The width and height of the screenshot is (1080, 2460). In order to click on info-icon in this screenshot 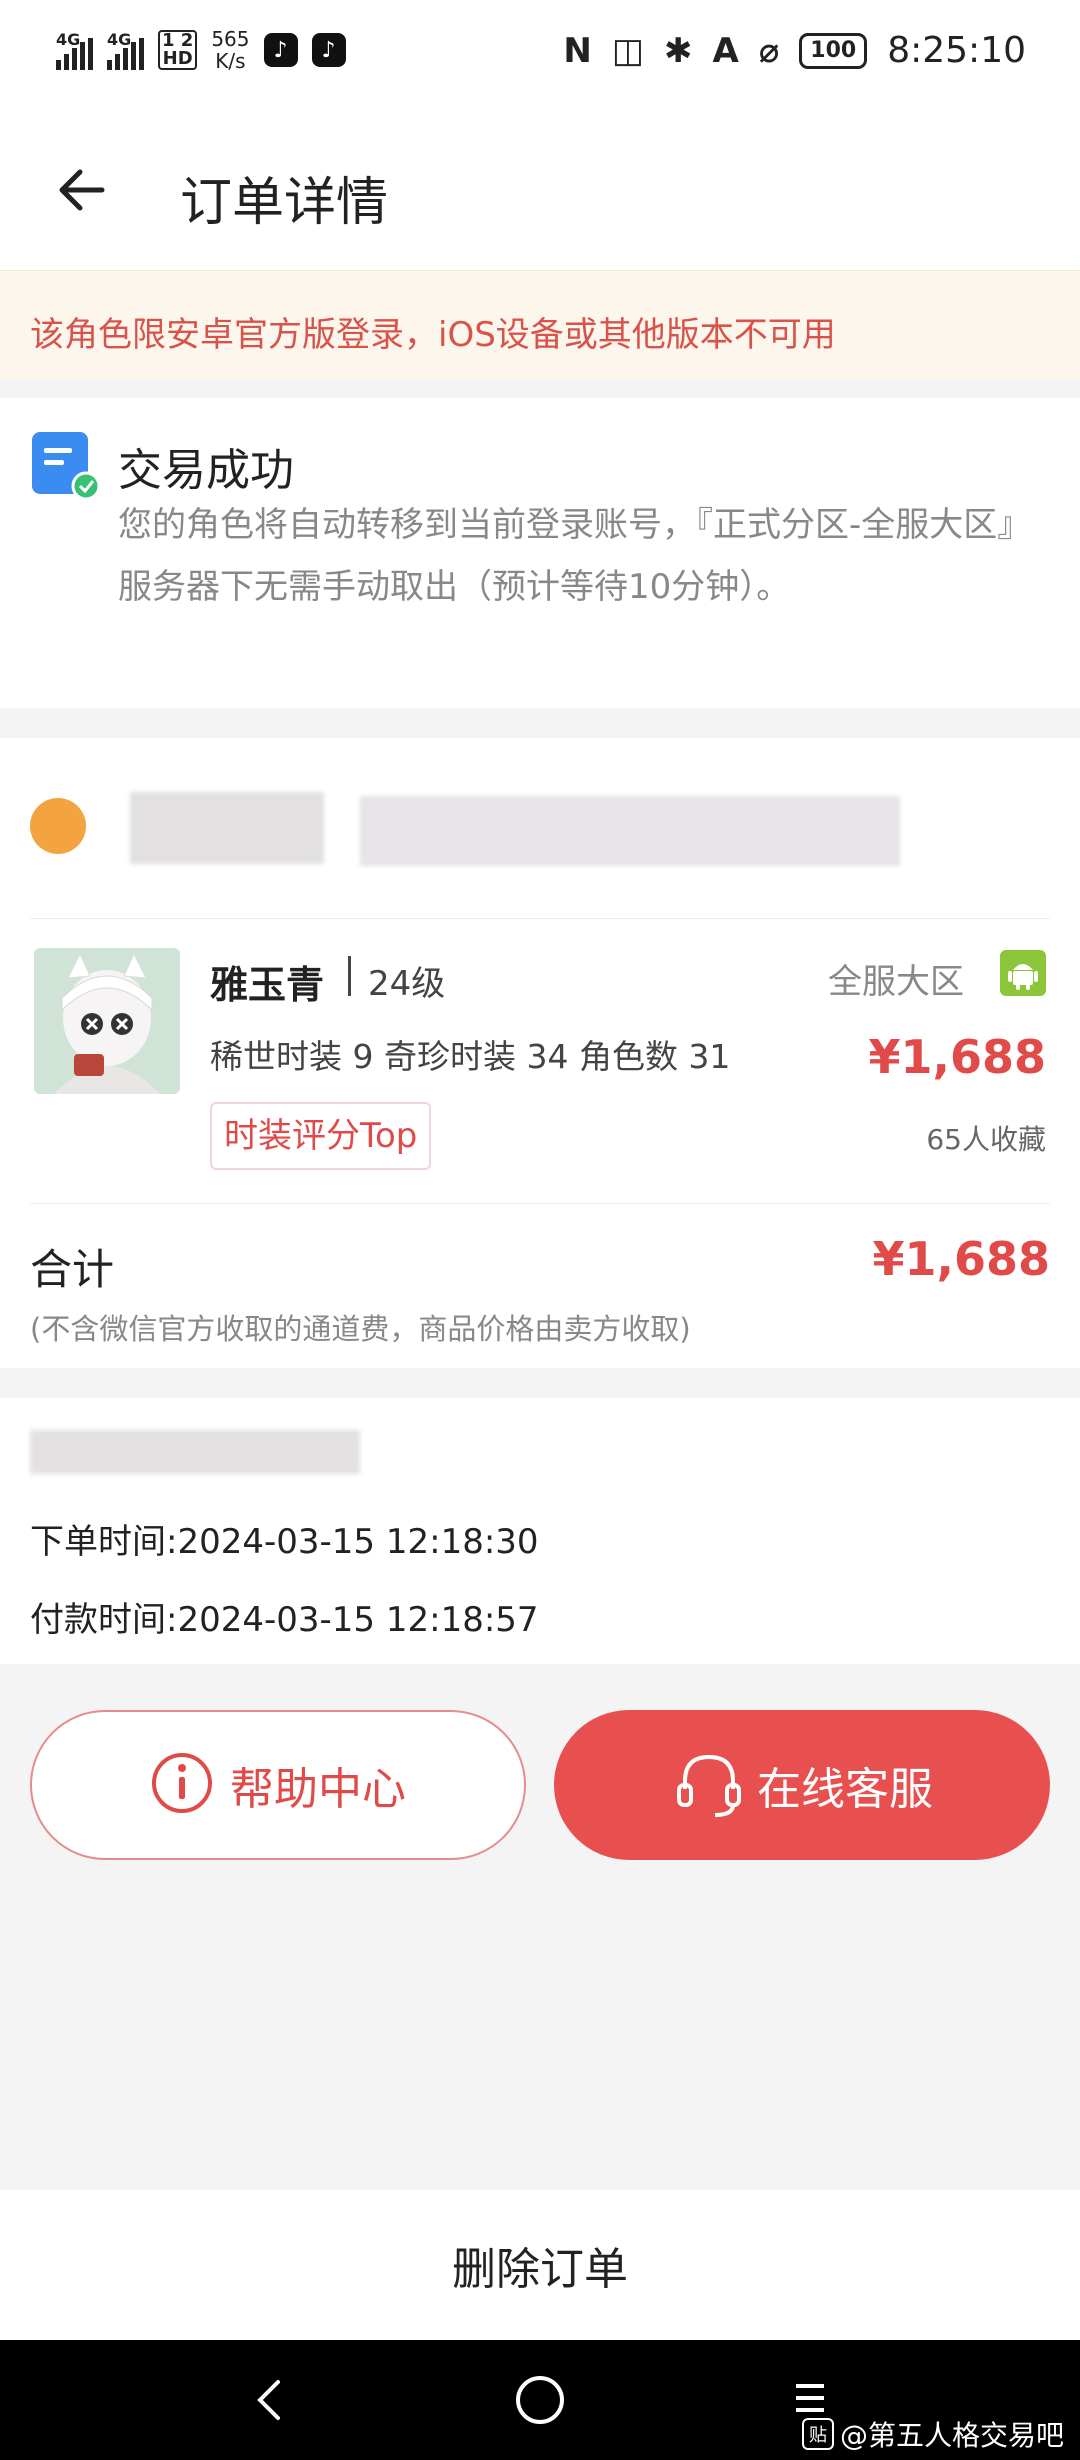, I will do `click(182, 1785)`.